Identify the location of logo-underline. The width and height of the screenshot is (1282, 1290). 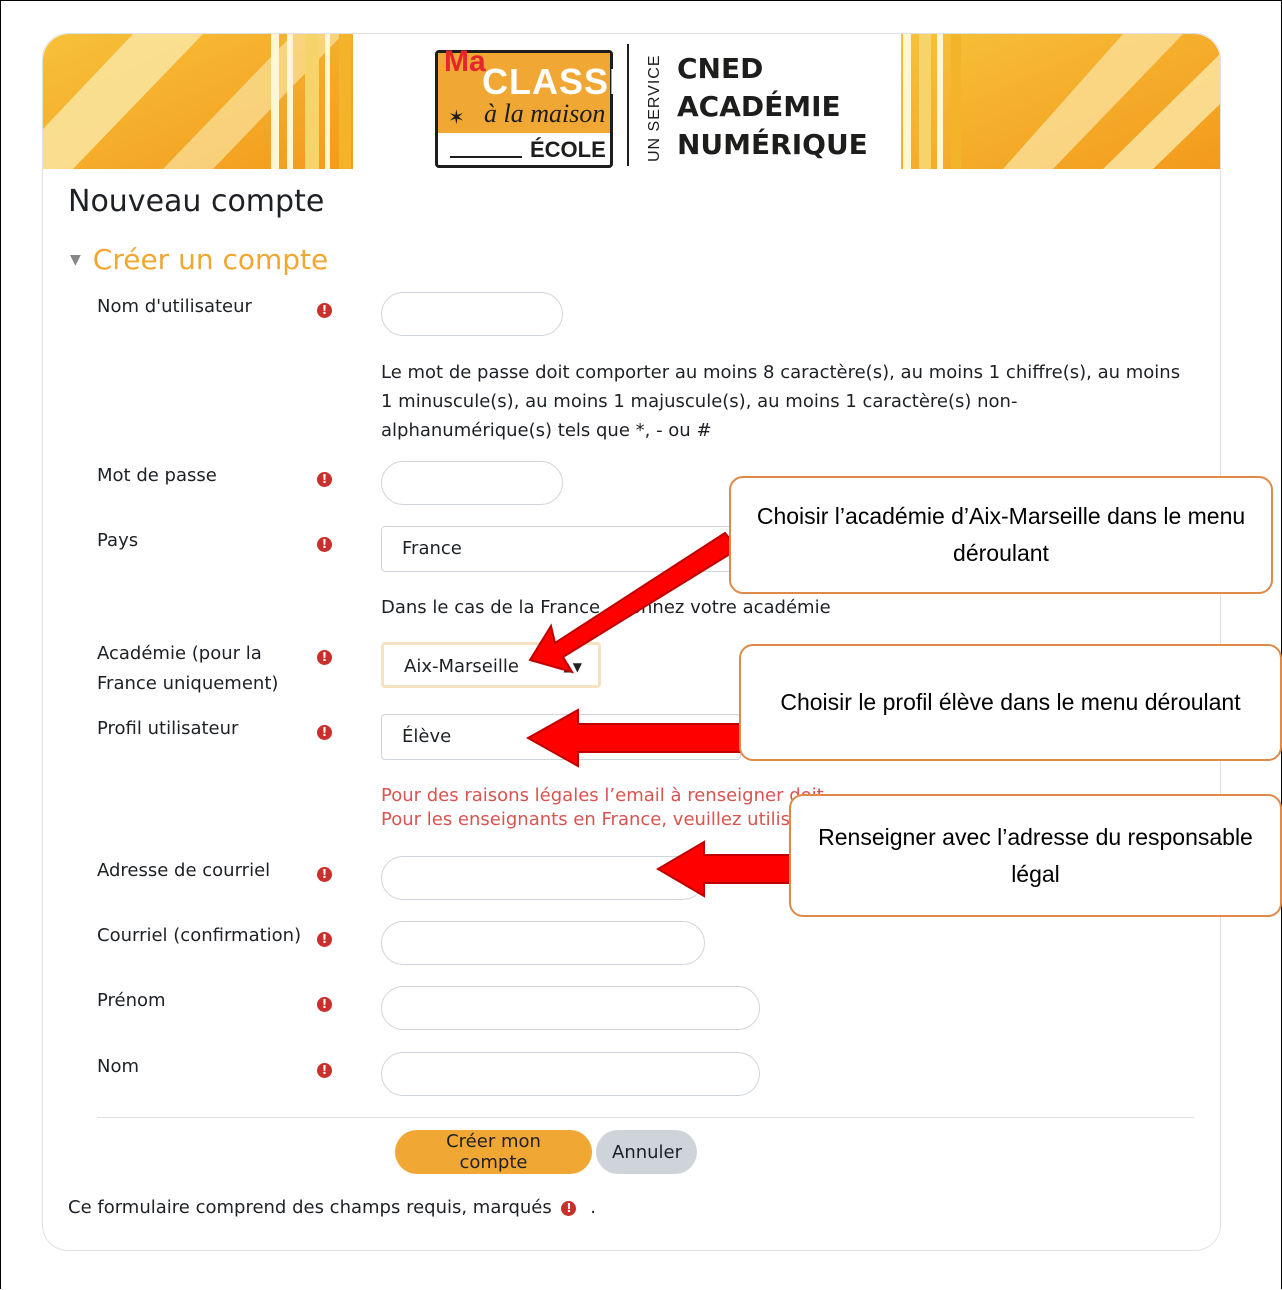
(486, 157).